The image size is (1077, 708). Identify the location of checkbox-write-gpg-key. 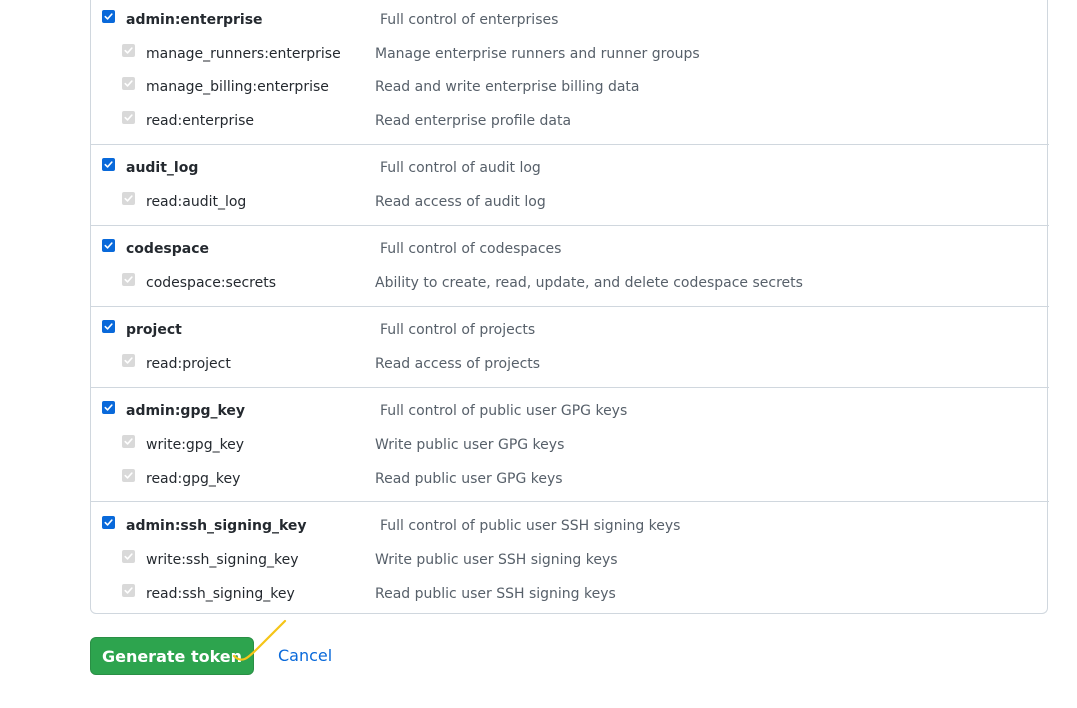
(128, 441).